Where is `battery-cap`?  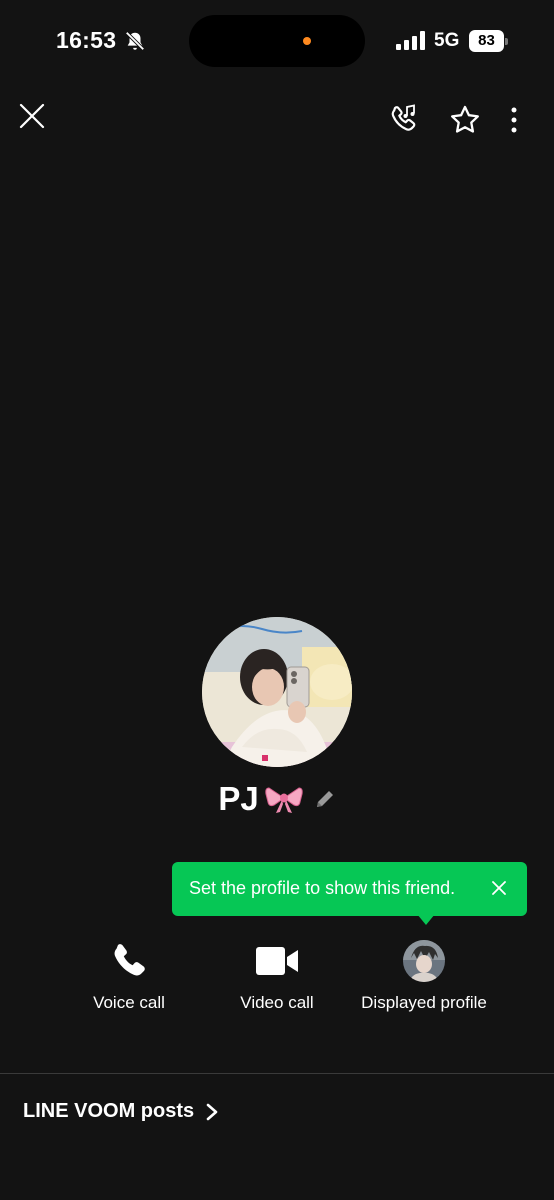 battery-cap is located at coordinates (506, 41).